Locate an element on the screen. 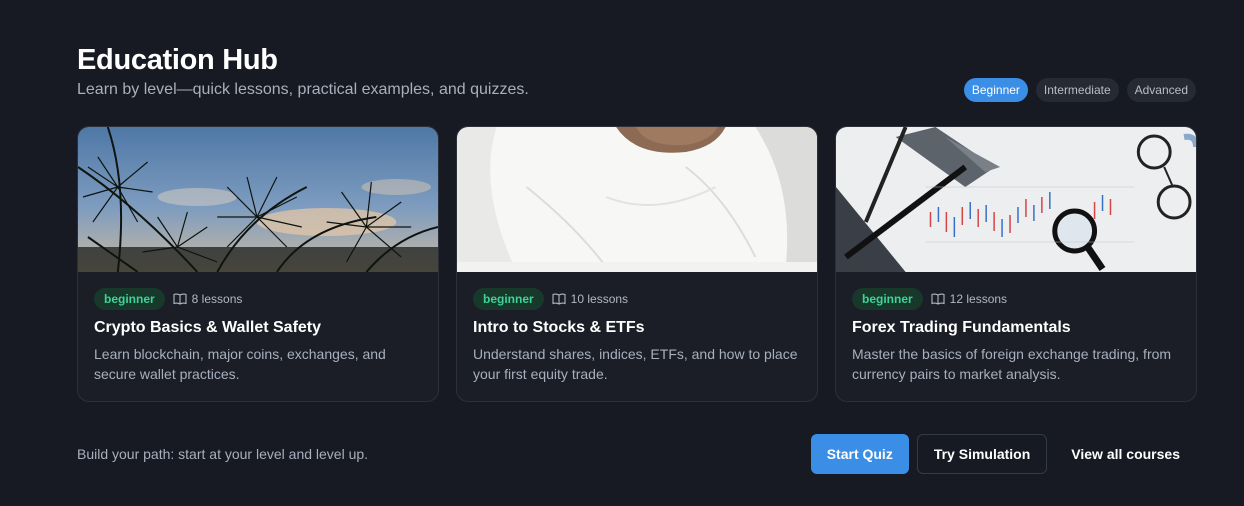 Image resolution: width=1244 pixels, height=506 pixels. card-title: Crypto Basics & Wallet Safety is located at coordinates (208, 327).